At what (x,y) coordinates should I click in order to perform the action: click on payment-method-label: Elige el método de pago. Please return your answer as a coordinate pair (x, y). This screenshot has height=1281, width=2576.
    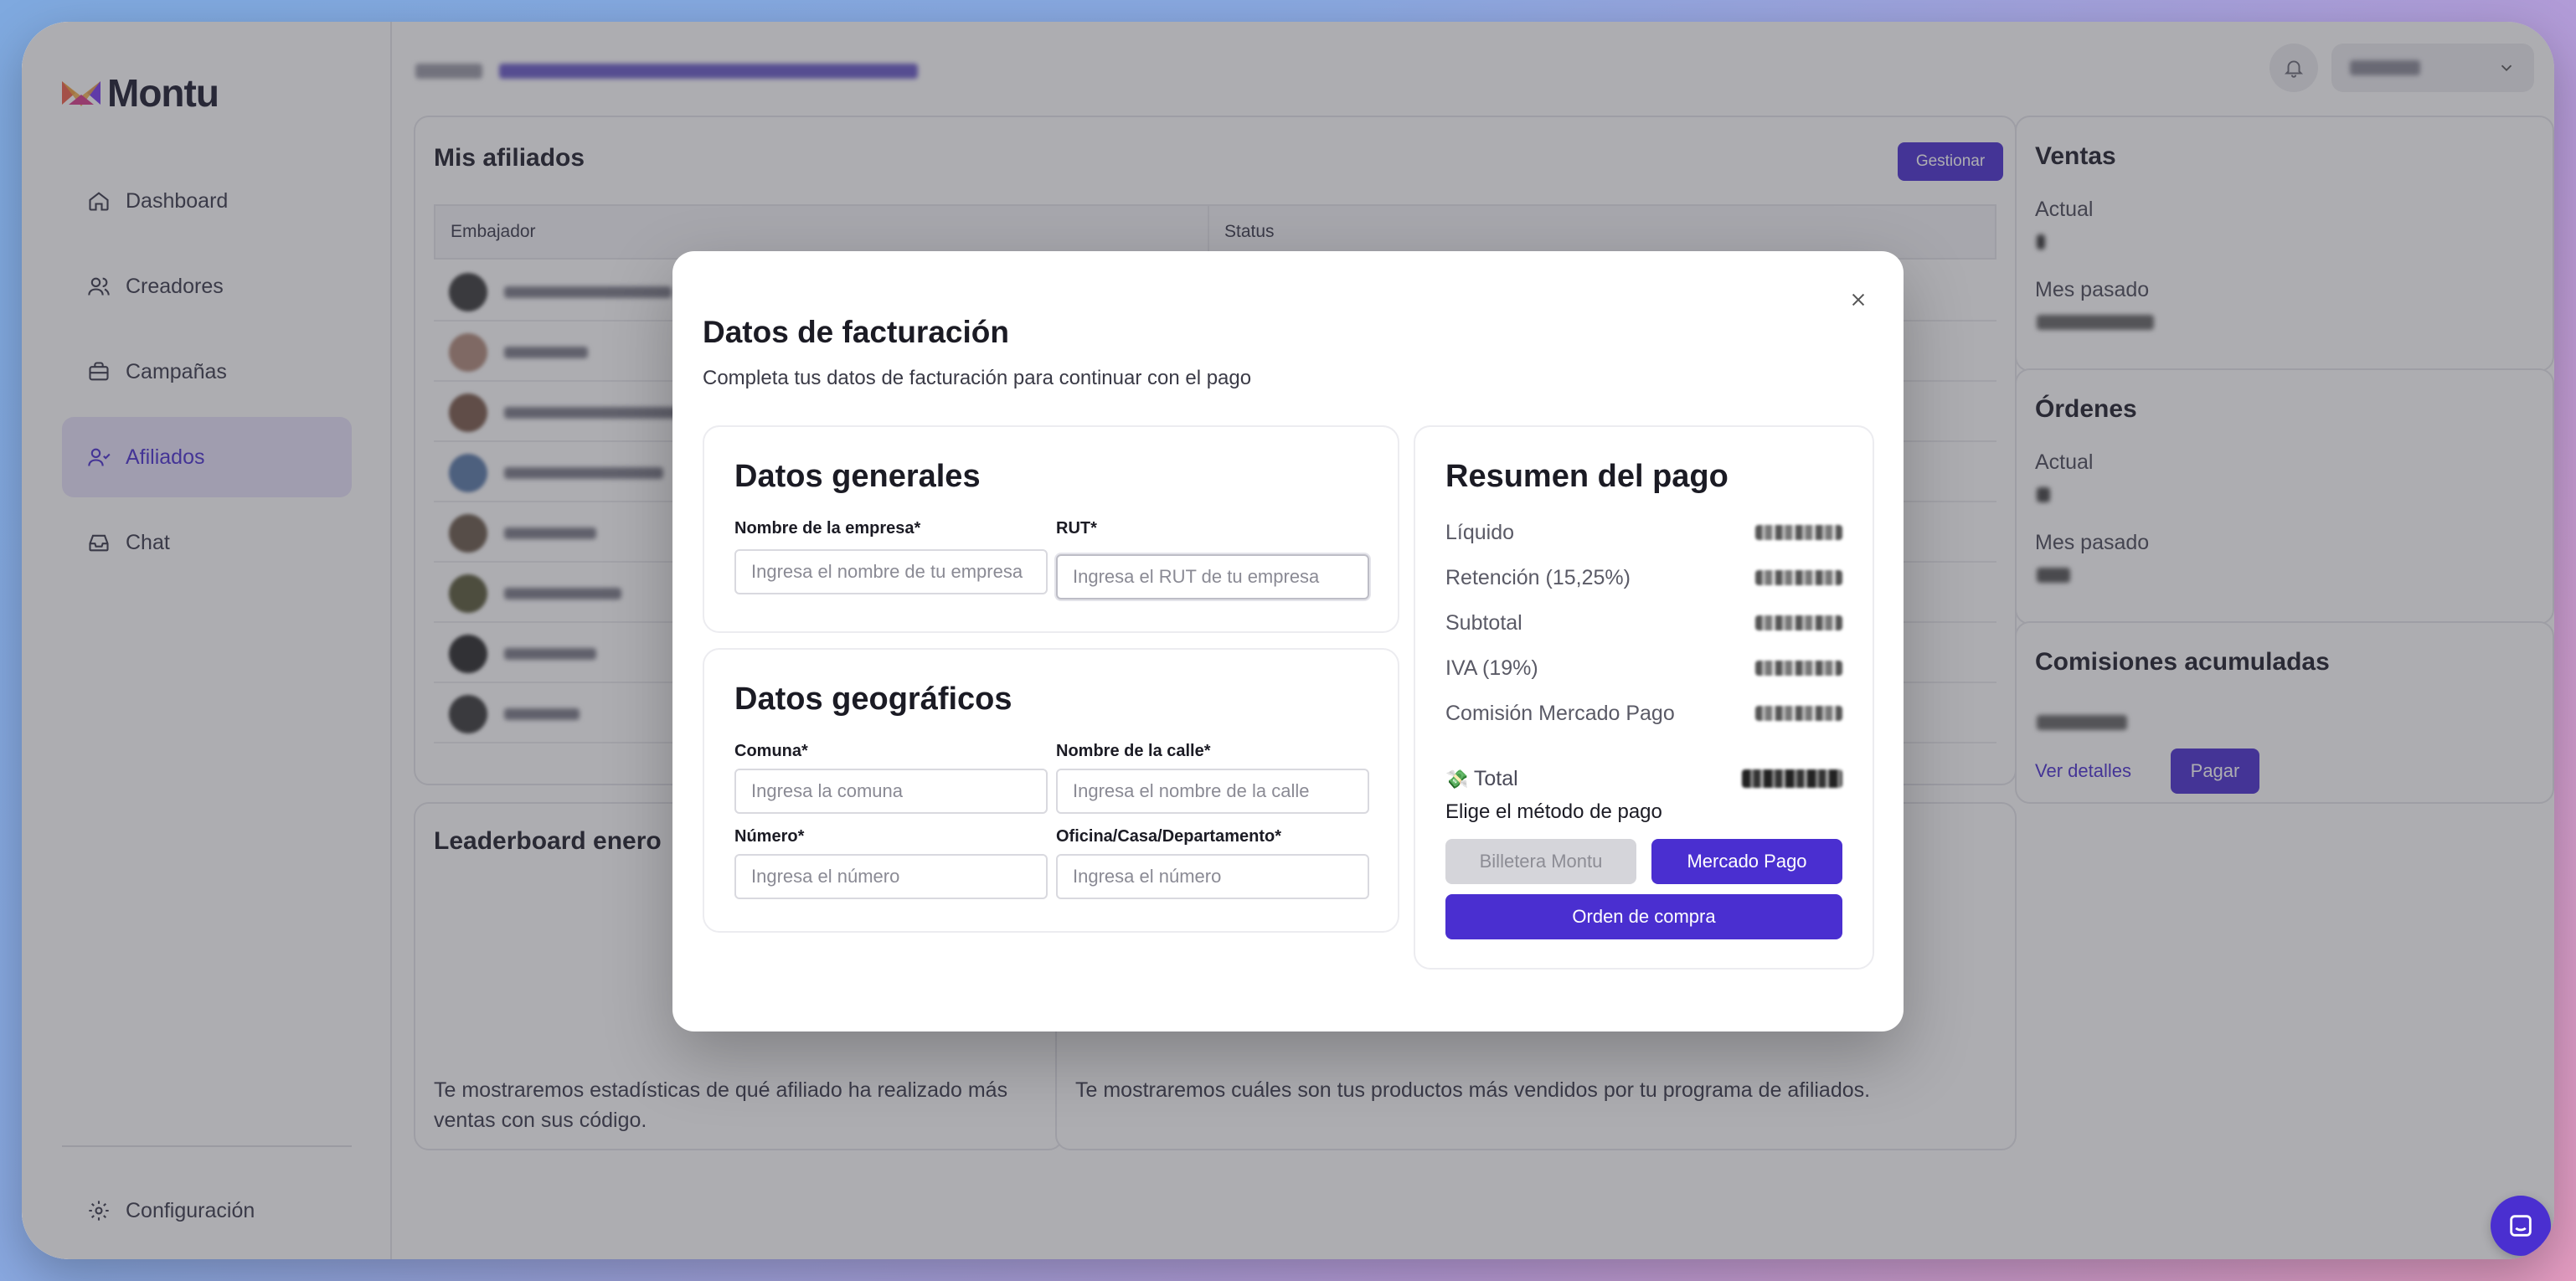
    Looking at the image, I should click on (1553, 811).